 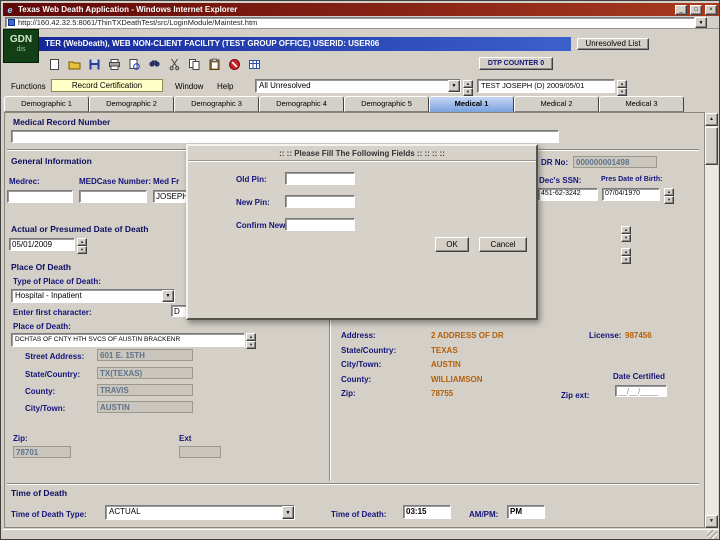 What do you see at coordinates (503, 244) in the screenshot?
I see `cancel-button: Cancel` at bounding box center [503, 244].